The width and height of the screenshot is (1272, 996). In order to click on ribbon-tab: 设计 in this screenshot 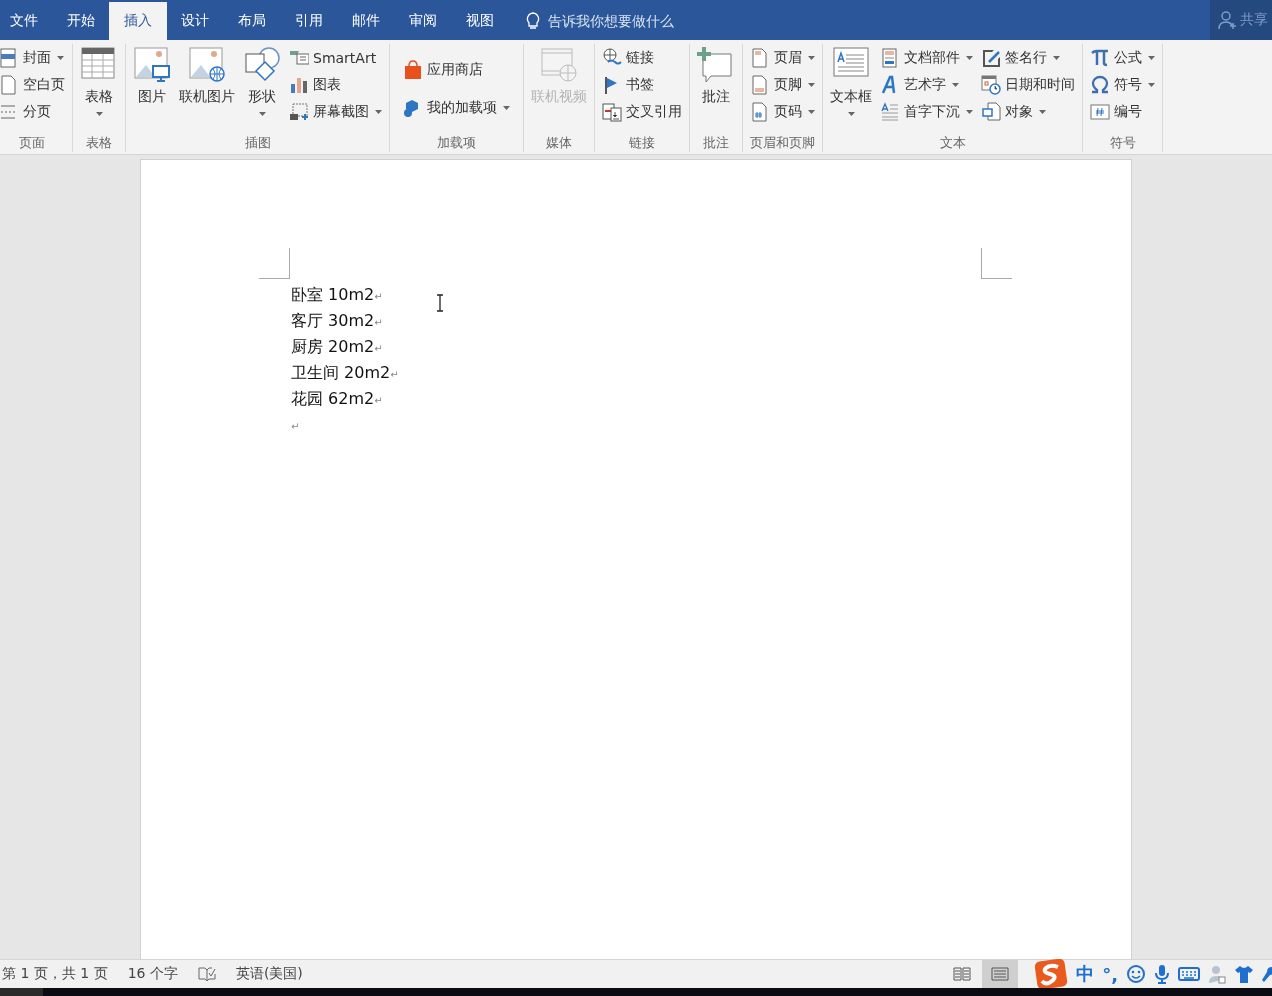, I will do `click(194, 21)`.